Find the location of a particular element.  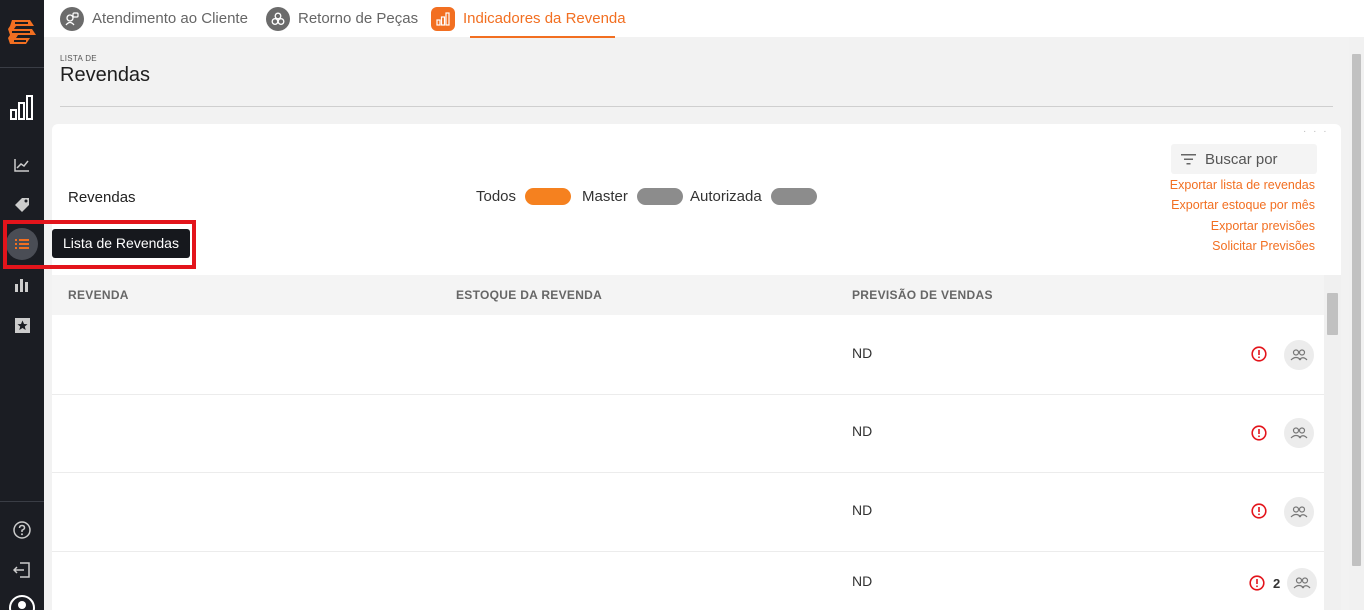

column-header-revenda: REVENDA is located at coordinates (98, 295).